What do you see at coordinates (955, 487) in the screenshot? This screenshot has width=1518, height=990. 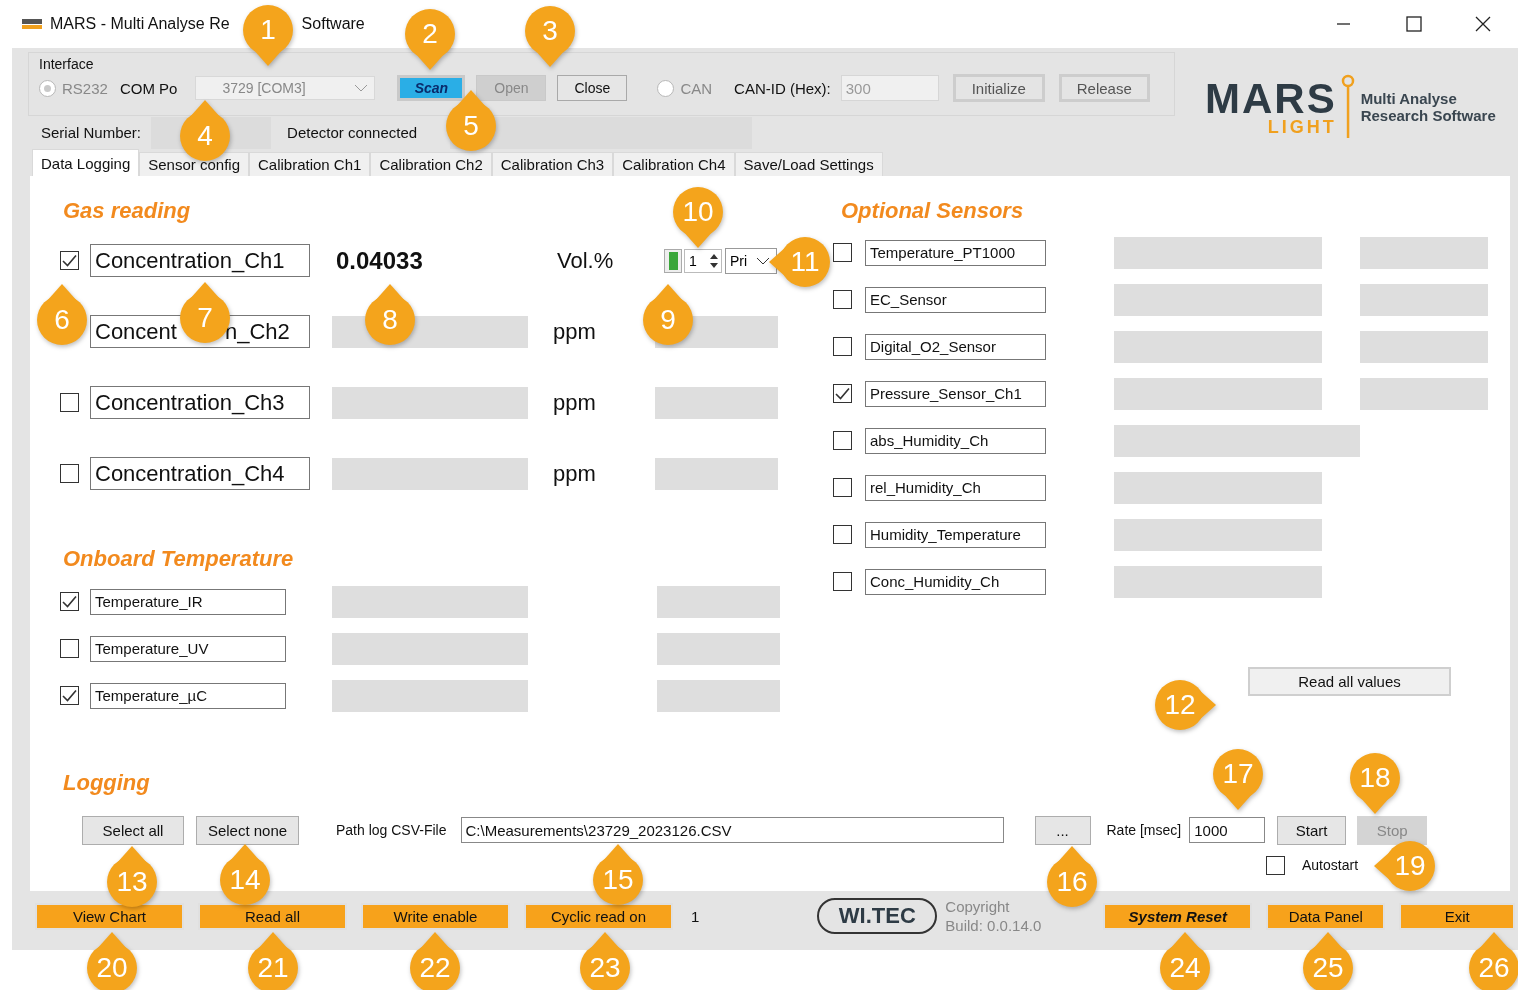 I see `sensor-name-field: rel_Humidity_Ch` at bounding box center [955, 487].